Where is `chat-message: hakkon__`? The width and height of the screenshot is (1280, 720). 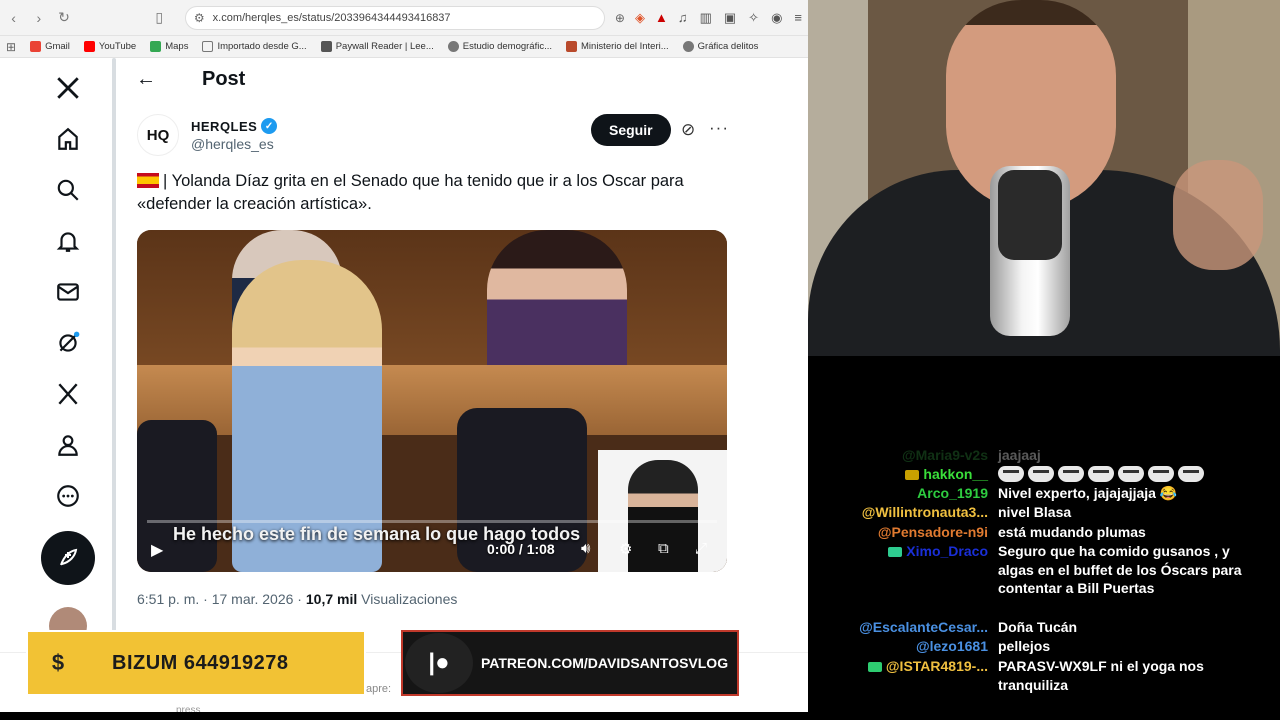 chat-message: hakkon__ is located at coordinates (1044, 474).